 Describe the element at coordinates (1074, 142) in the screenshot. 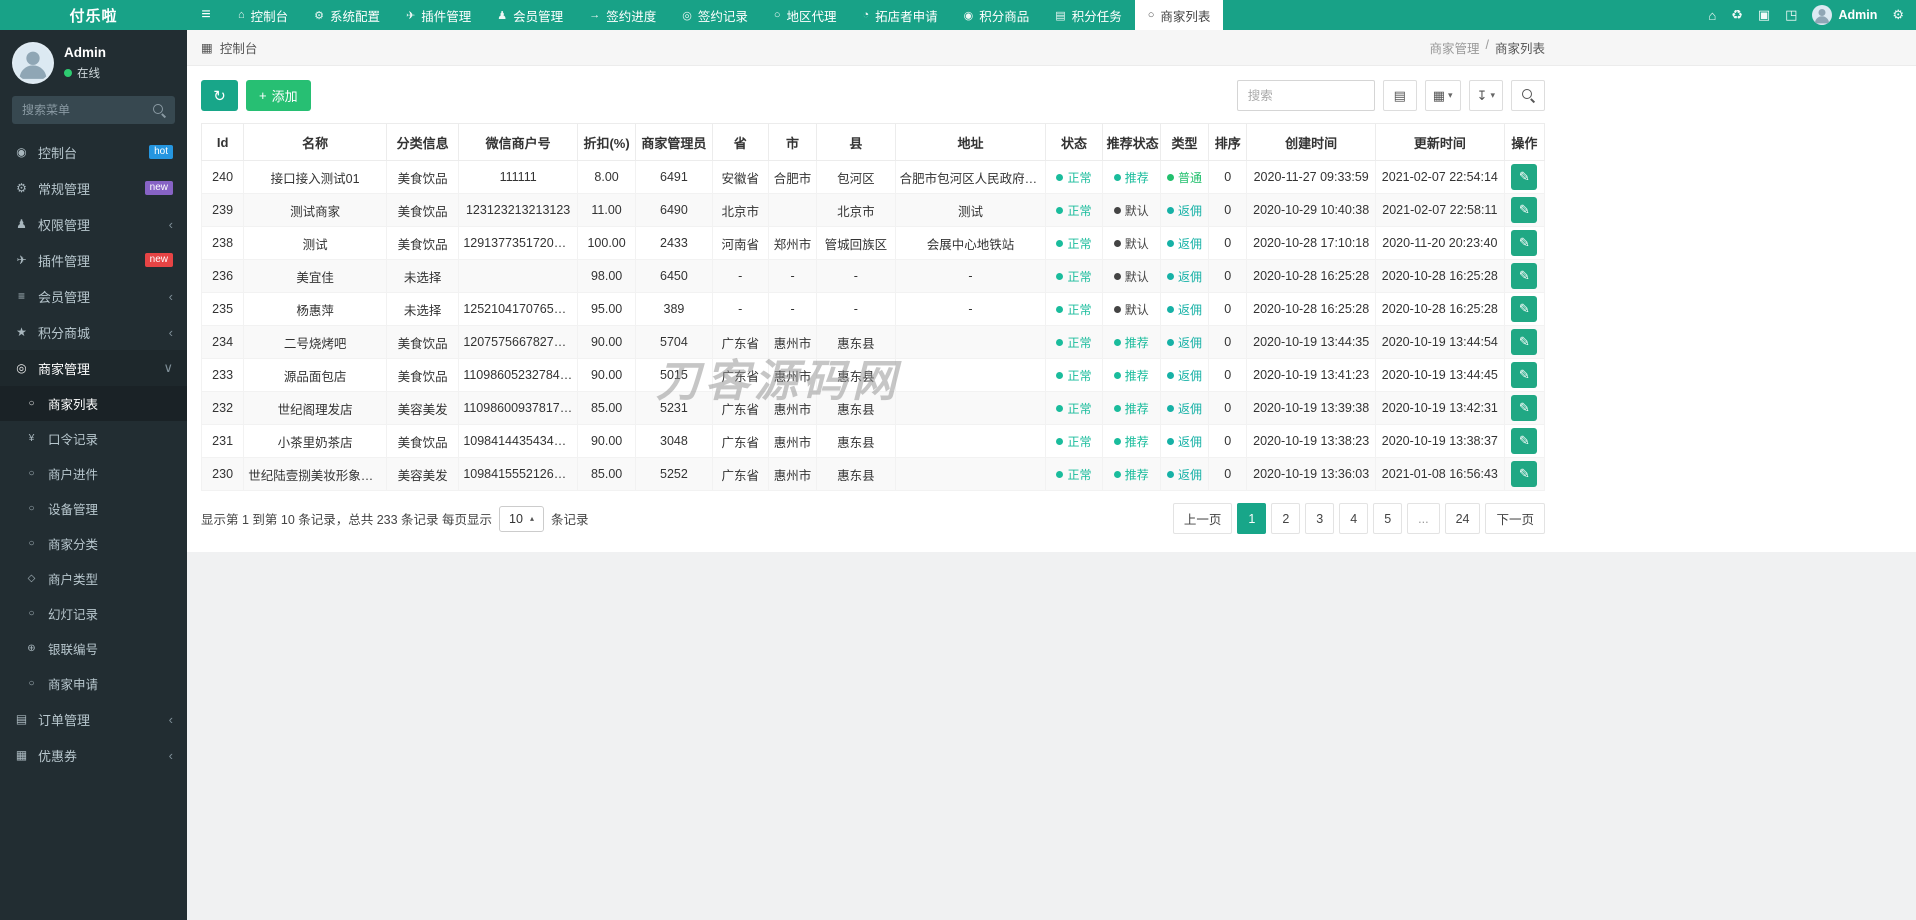

I see `col-header-status: 状态` at that location.